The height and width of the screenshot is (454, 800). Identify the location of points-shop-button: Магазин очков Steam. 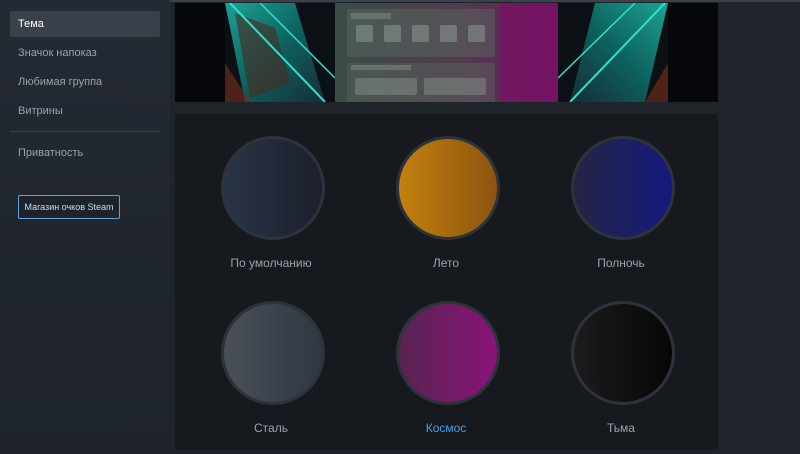
(69, 207).